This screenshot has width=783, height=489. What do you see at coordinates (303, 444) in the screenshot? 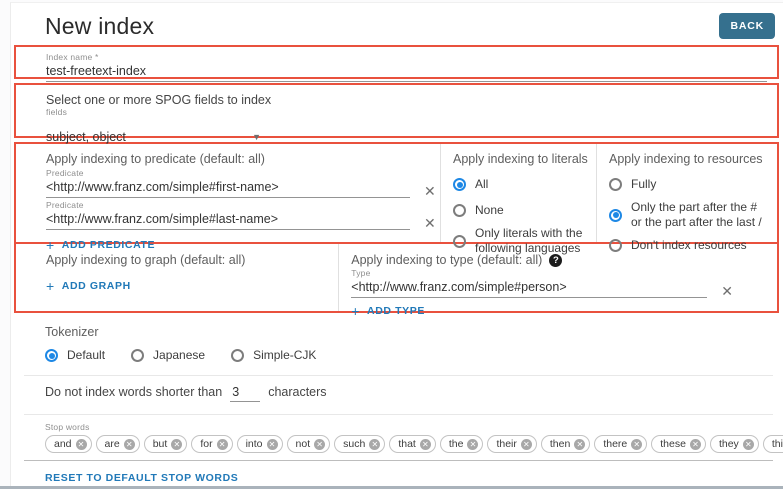
I see `chip-label: not` at bounding box center [303, 444].